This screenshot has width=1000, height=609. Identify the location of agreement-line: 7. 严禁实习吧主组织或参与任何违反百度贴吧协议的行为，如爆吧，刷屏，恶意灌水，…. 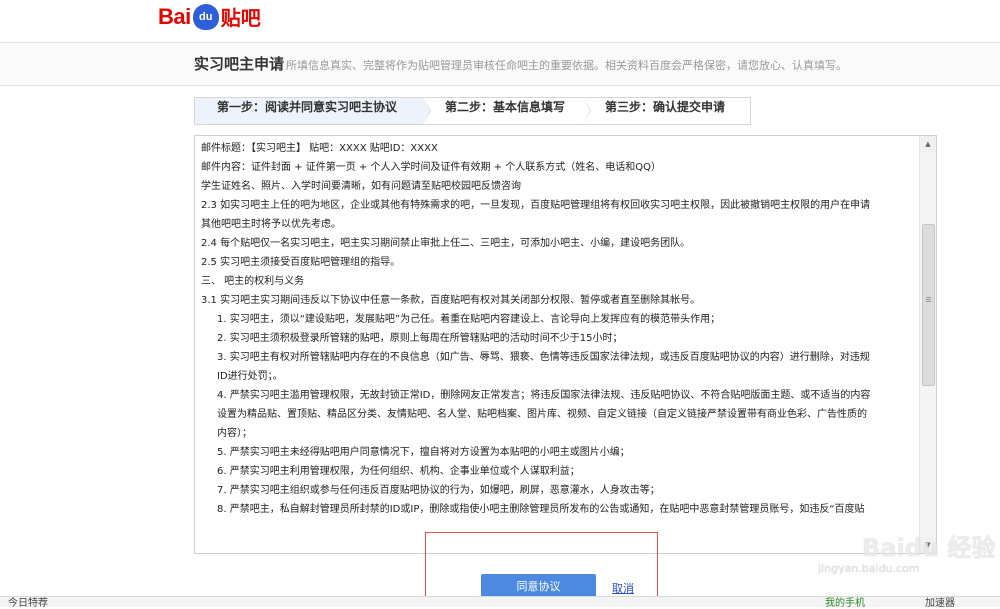
(438, 490).